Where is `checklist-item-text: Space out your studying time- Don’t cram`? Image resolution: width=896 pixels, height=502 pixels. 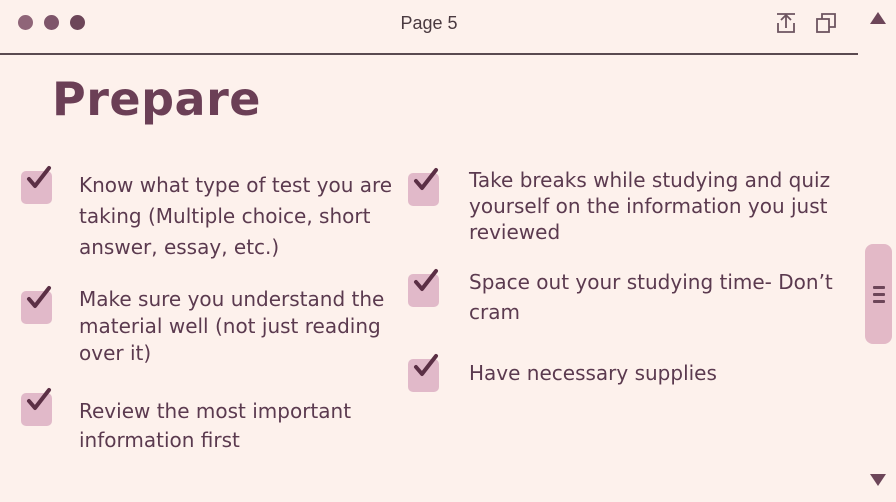
checklist-item-text: Space out your studying time- Don’t cram is located at coordinates (651, 297).